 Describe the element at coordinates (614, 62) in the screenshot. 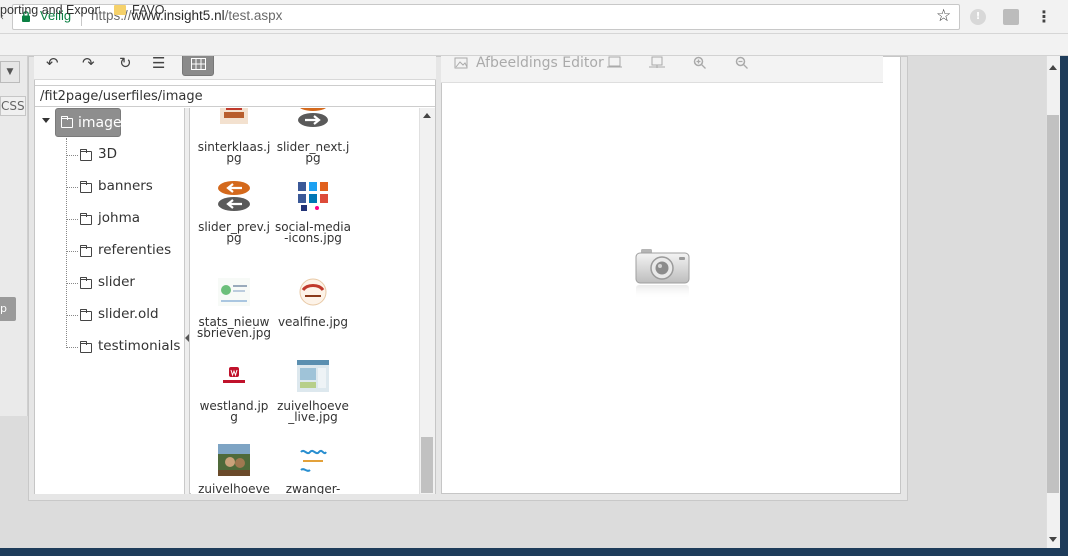

I see `crop-icon` at that location.